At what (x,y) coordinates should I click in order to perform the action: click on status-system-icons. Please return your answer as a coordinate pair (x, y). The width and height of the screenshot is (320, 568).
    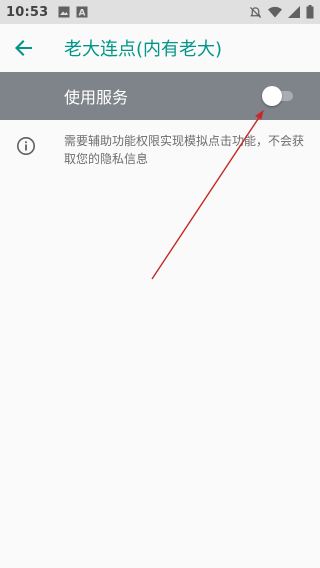
    Looking at the image, I should click on (281, 12).